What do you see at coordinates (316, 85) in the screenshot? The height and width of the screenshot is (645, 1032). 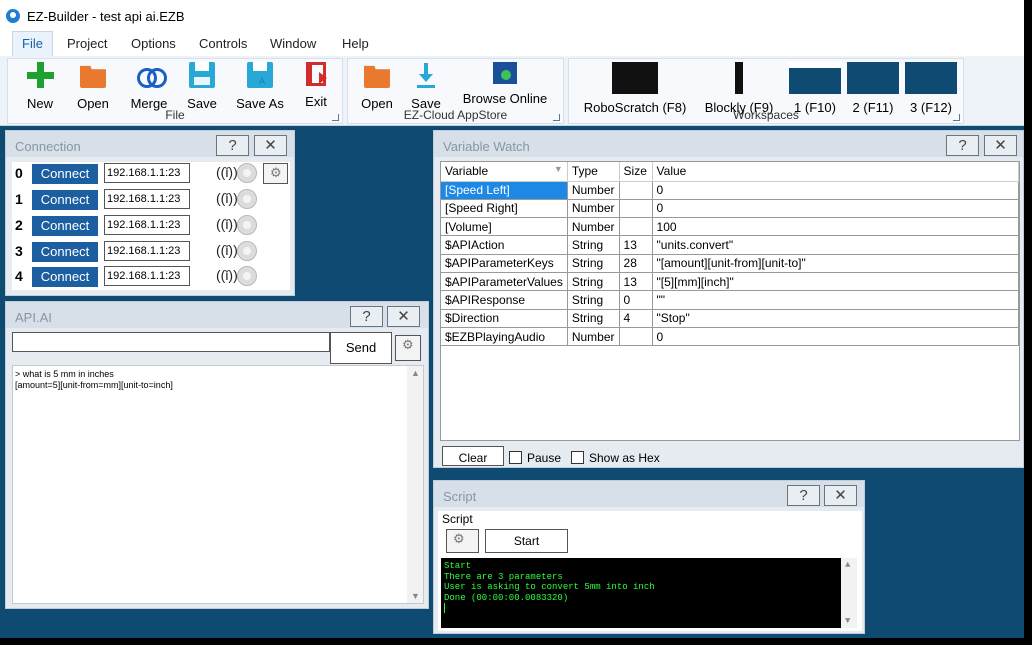 I see `exit-button: Exit` at bounding box center [316, 85].